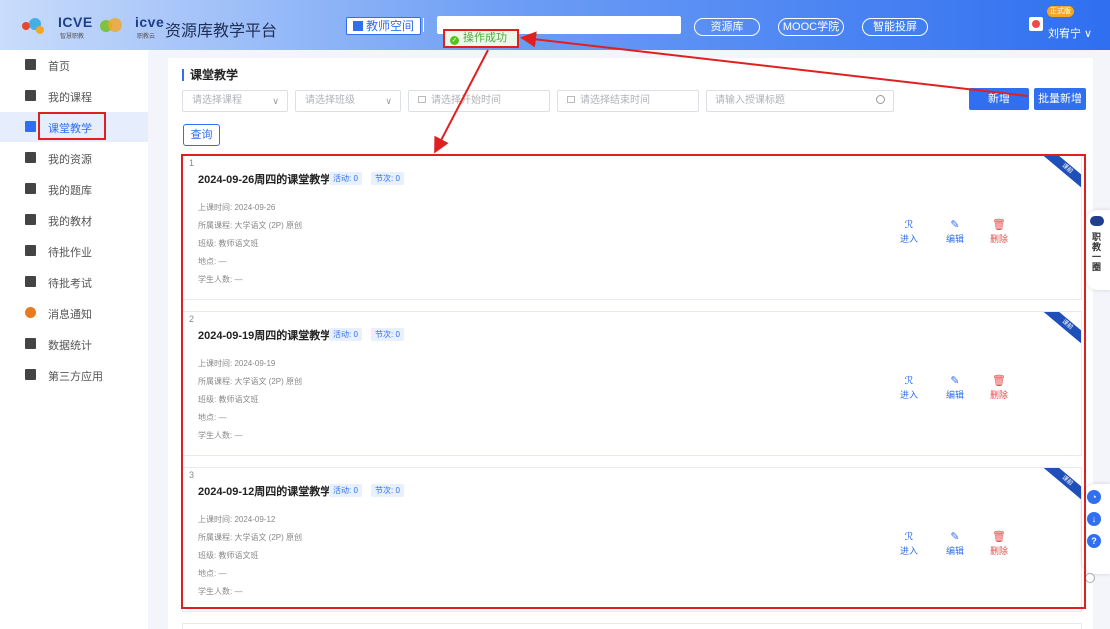 Image resolution: width=1110 pixels, height=629 pixels. I want to click on class-time: 上课时间: 2024-09-12, so click(237, 519).